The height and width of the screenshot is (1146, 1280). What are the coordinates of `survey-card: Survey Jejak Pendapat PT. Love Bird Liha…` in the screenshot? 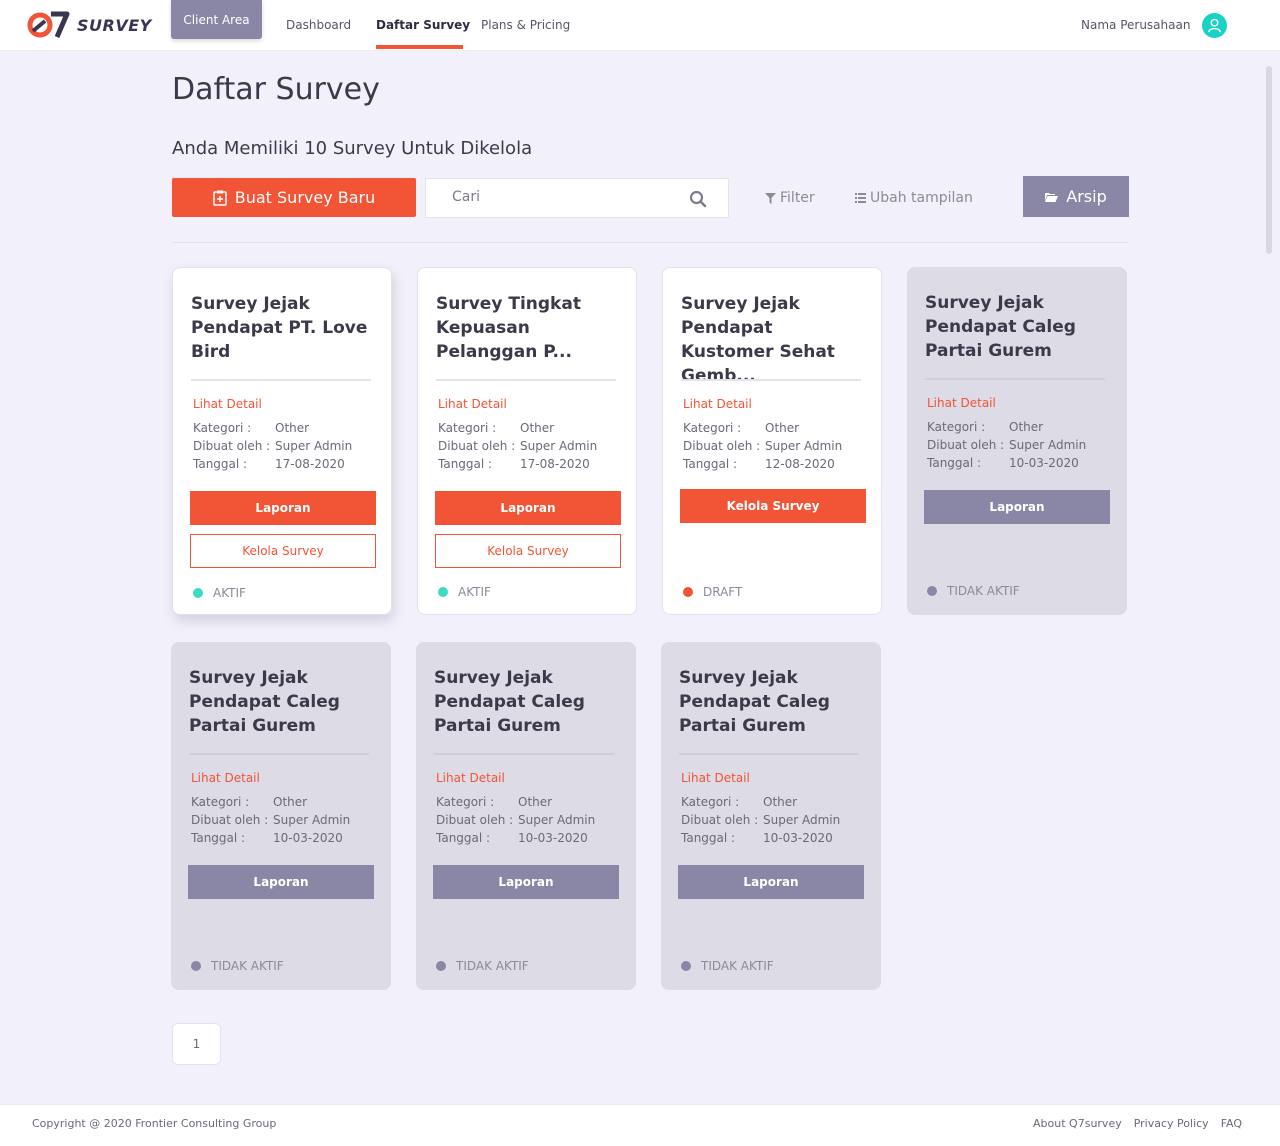 It's located at (282, 441).